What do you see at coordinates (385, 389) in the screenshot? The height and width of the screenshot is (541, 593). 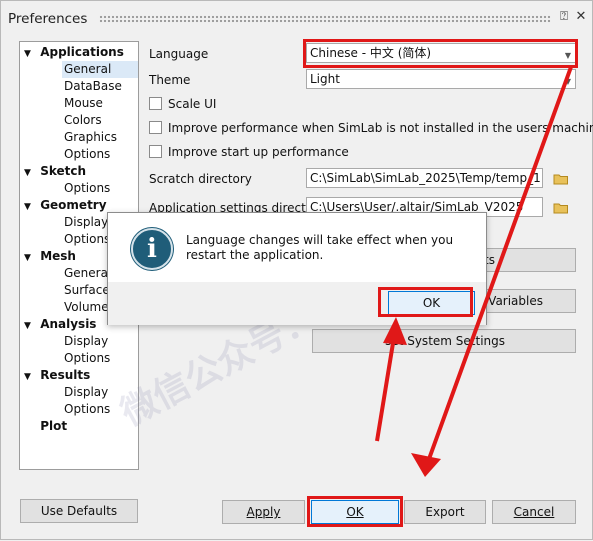 I see `arrow-up-to-dialog-ok` at bounding box center [385, 389].